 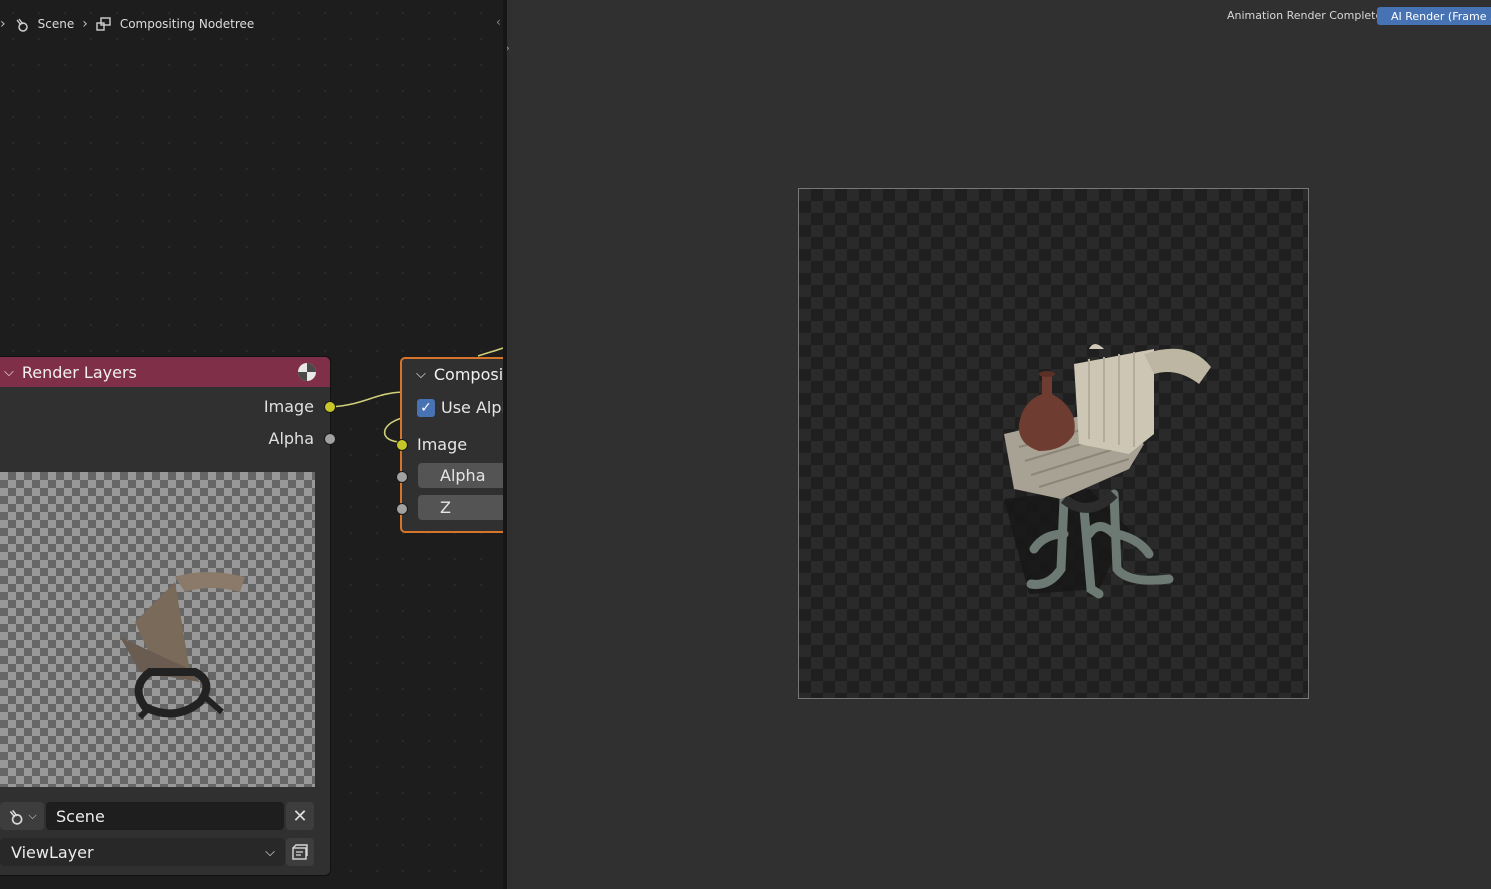 I want to click on render-progress-badge: AI Render (Frame 3/, so click(x=1434, y=16).